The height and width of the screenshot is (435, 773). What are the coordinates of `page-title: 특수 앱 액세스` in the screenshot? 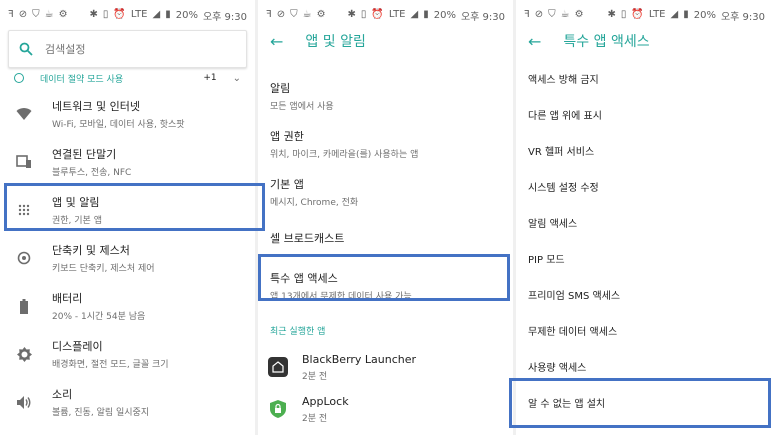 It's located at (606, 42).